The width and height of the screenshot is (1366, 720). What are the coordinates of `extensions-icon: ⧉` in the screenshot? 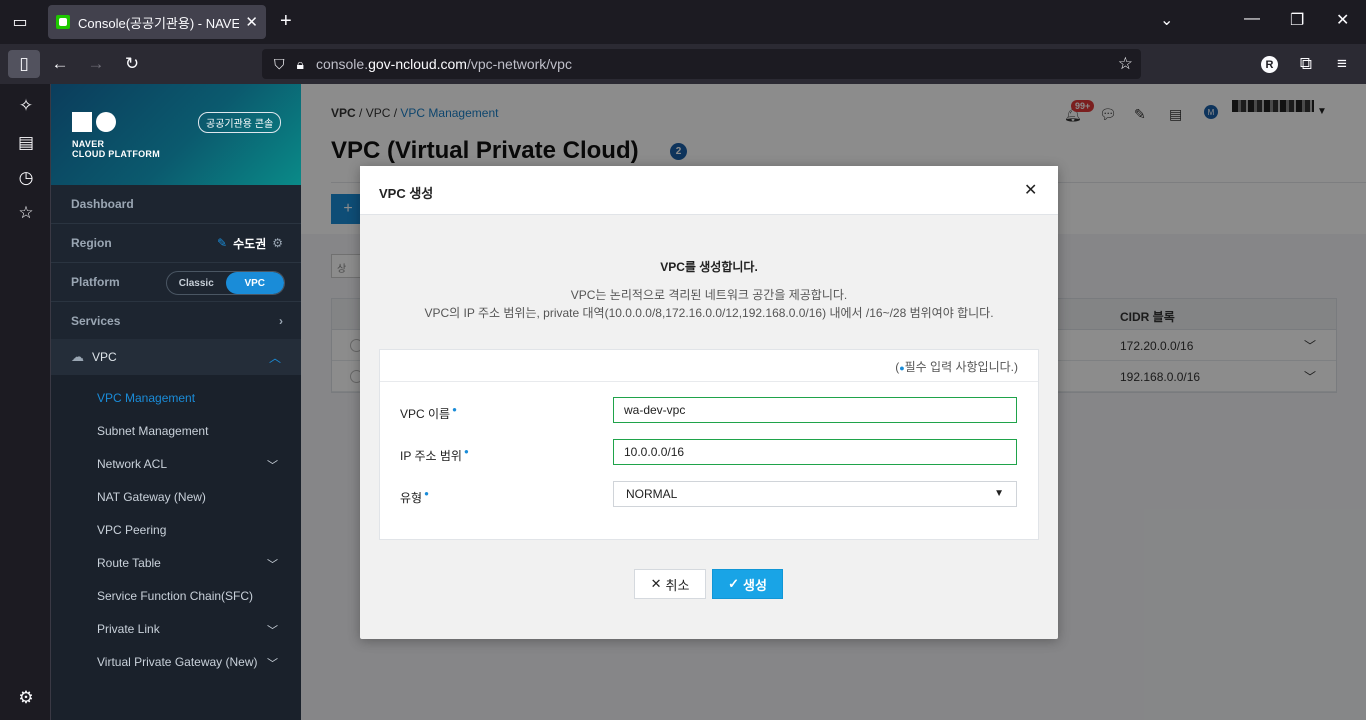 It's located at (1306, 64).